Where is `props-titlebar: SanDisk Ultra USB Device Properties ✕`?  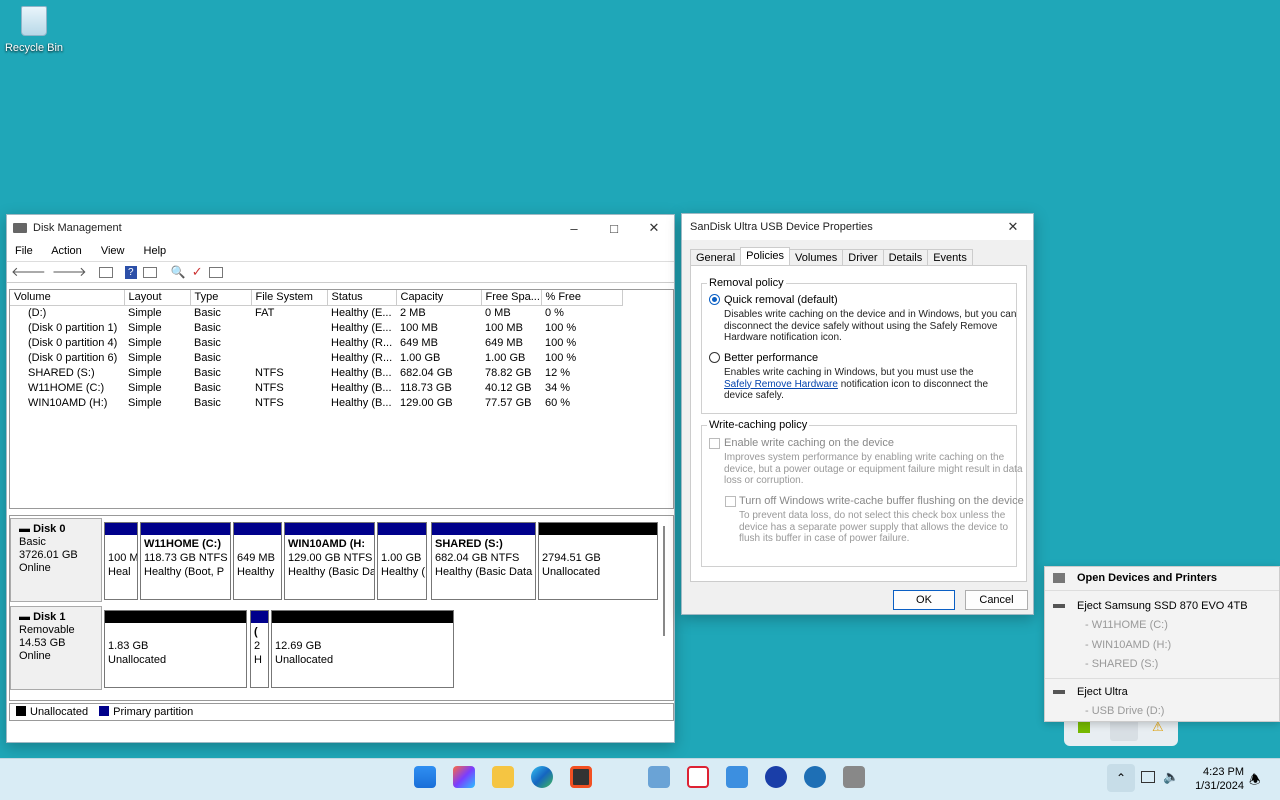
props-titlebar: SanDisk Ultra USB Device Properties ✕ is located at coordinates (857, 227).